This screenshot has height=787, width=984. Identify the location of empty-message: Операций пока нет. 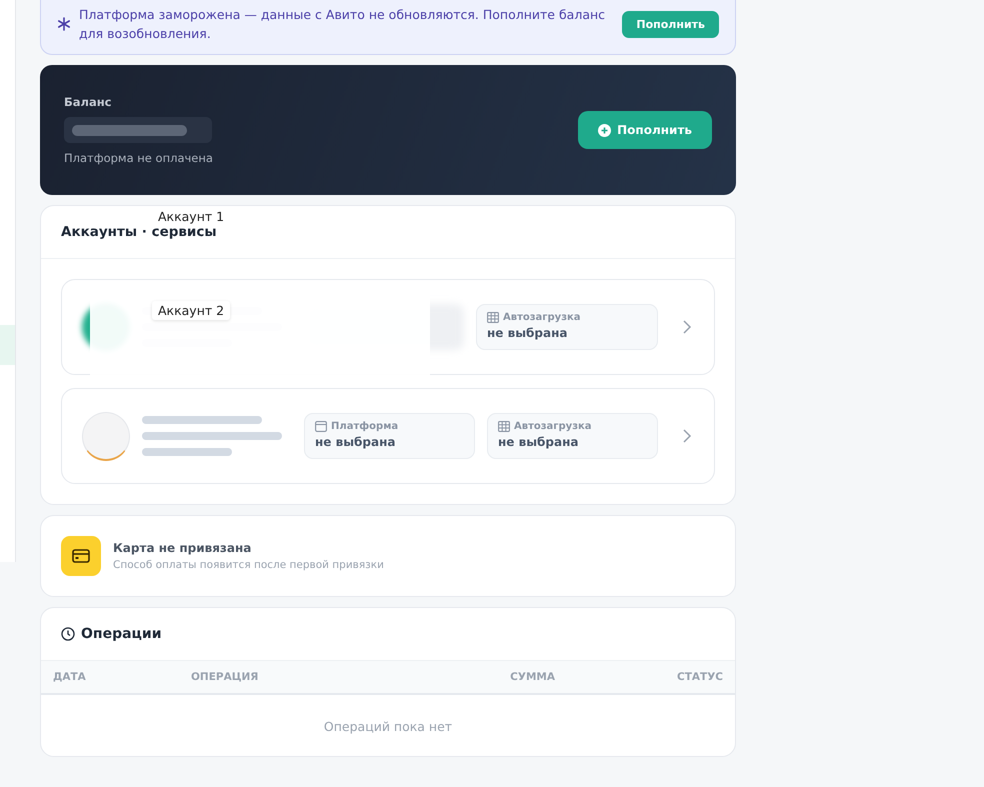
(388, 727).